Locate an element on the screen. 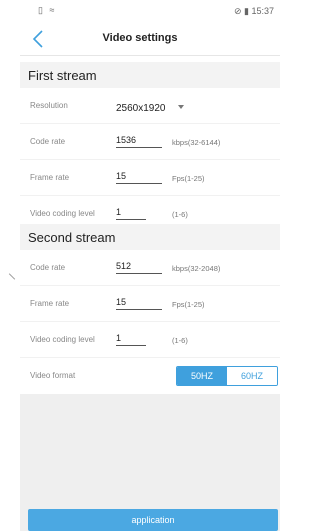  video-format-option-50hz: 50HZ is located at coordinates (202, 376).